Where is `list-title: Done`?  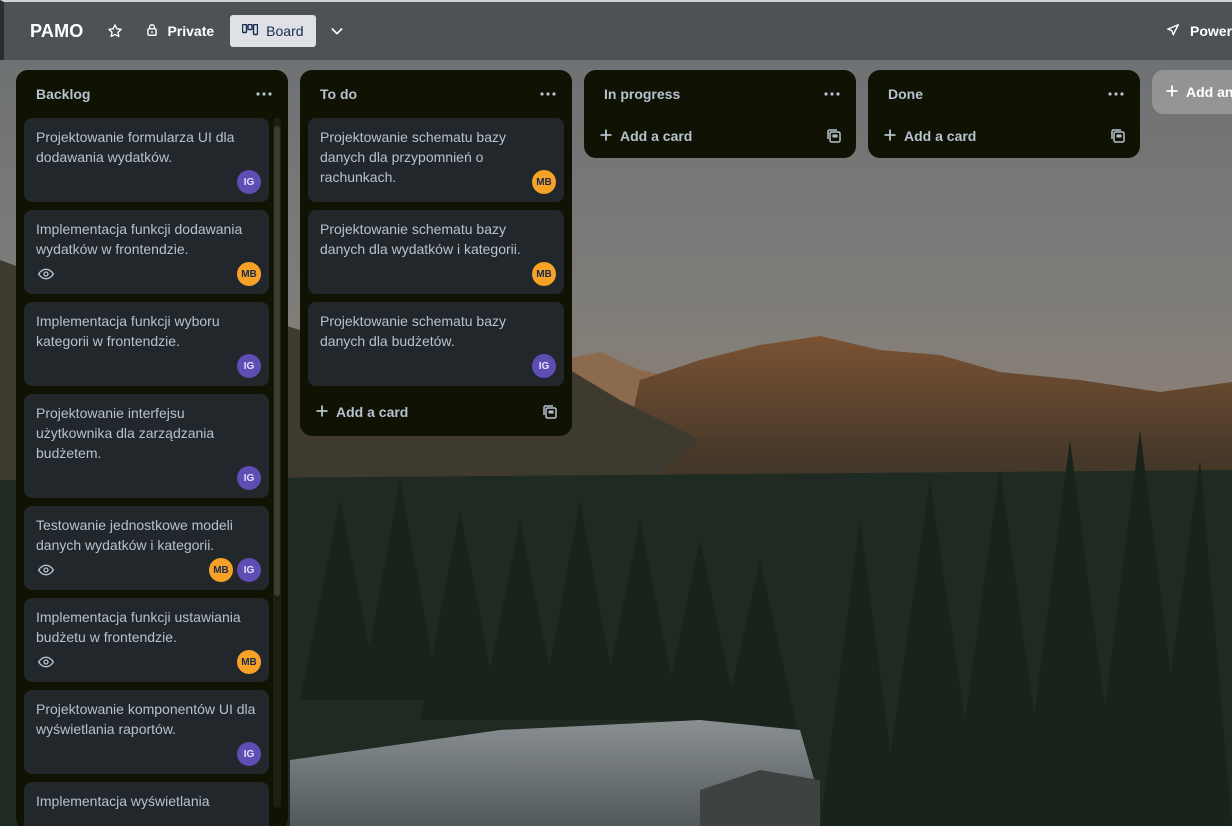
list-title: Done is located at coordinates (905, 94).